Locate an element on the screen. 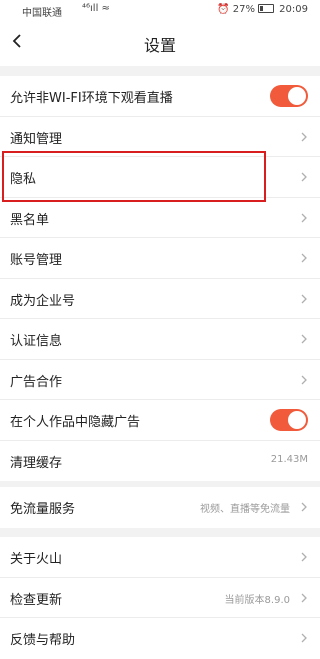 The image size is (320, 659). setting-check-update: 检查更新 当前版本8.9.0 is located at coordinates (160, 598).